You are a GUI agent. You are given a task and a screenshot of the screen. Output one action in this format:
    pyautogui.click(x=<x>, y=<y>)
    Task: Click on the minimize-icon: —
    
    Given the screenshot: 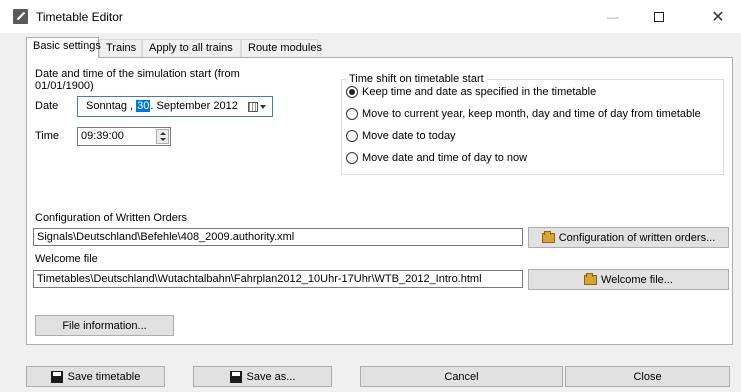 What is the action you would take?
    pyautogui.click(x=613, y=16)
    